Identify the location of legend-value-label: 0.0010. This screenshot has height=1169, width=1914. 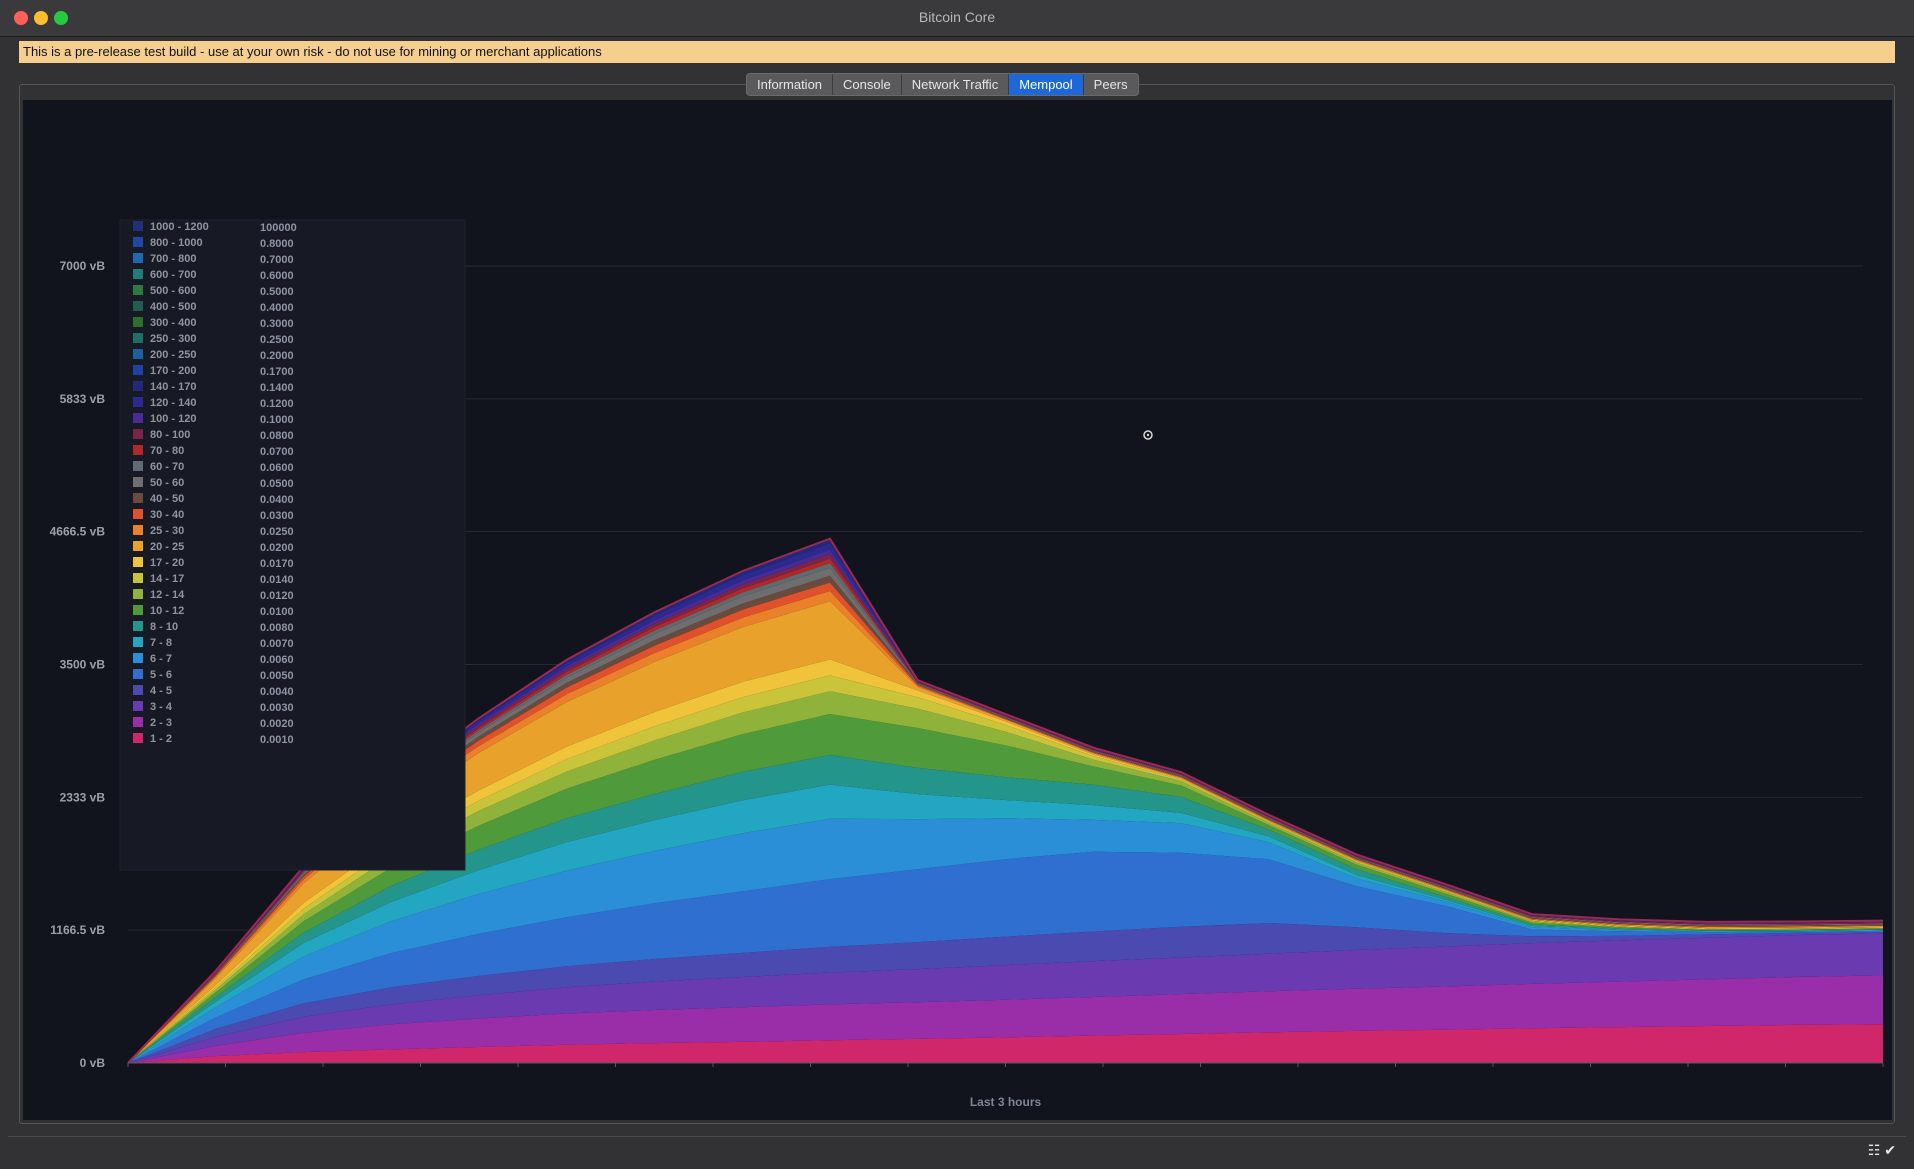
(277, 740).